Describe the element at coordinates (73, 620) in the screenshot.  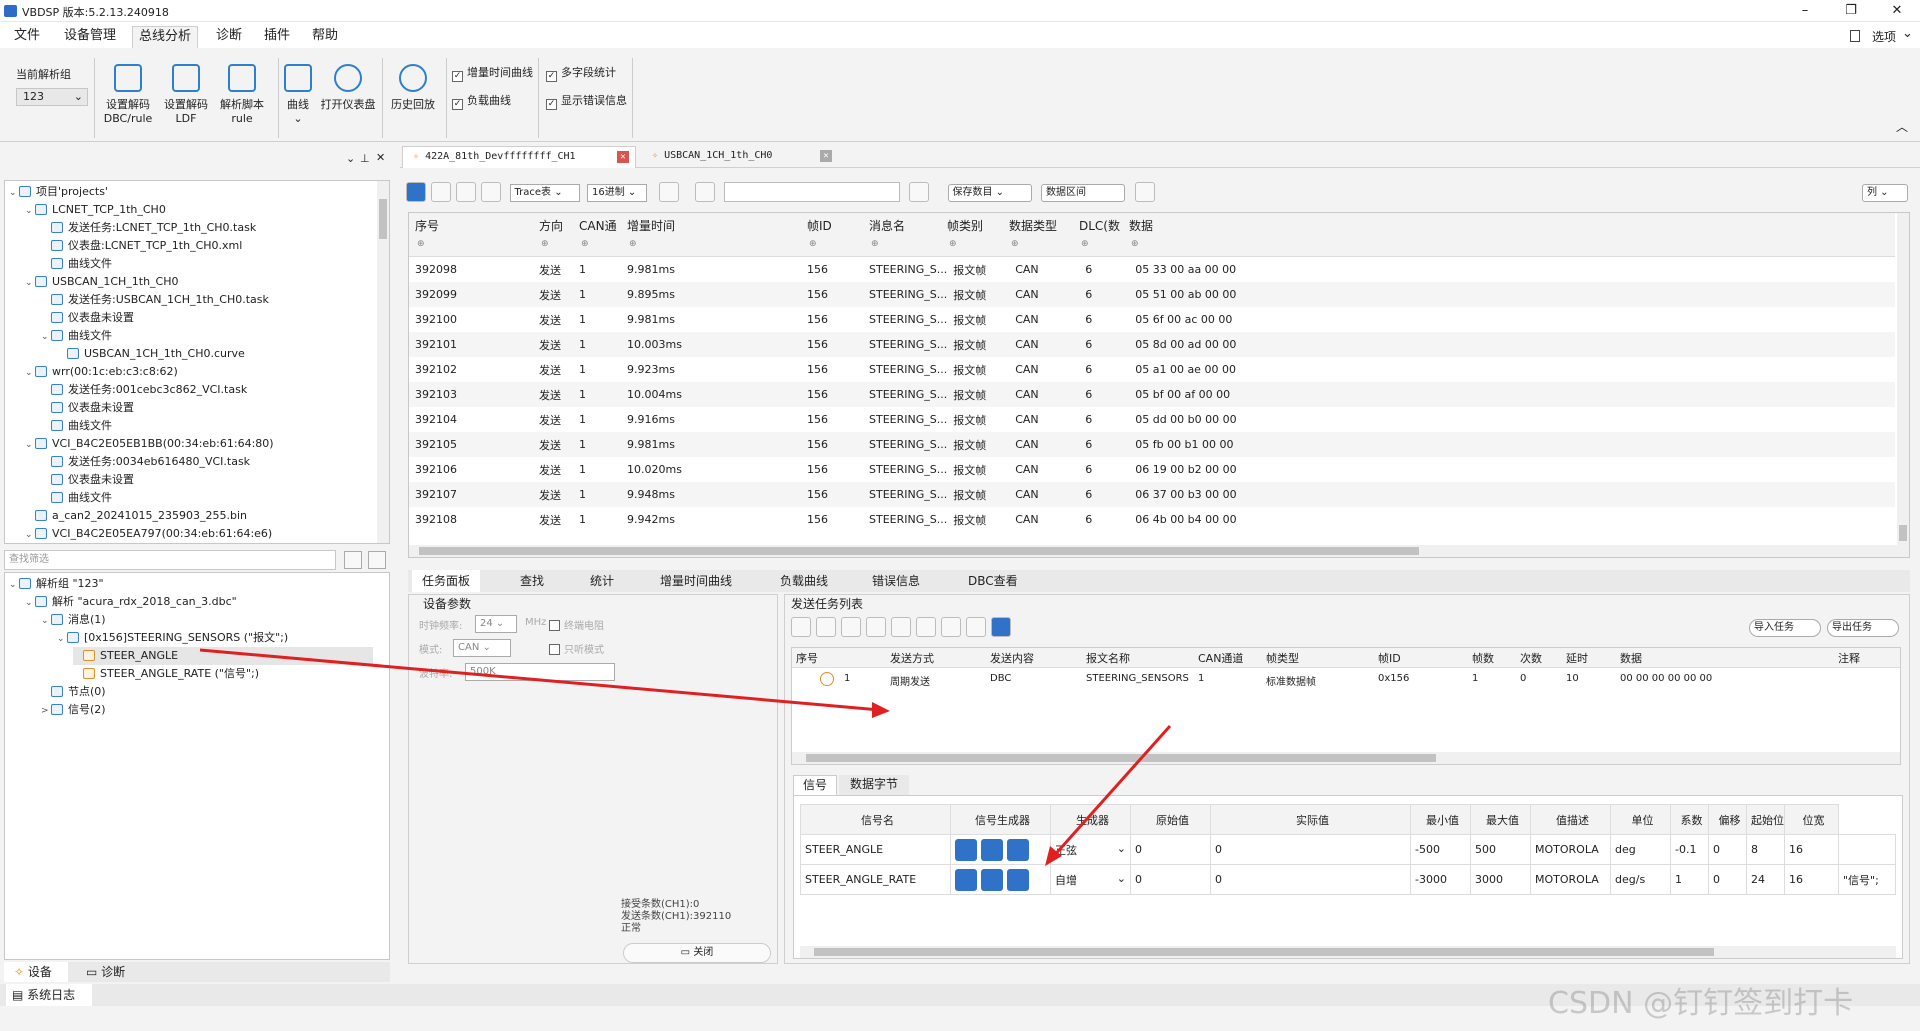
I see `parse-tree-node: ⌄ 消息(1)` at that location.